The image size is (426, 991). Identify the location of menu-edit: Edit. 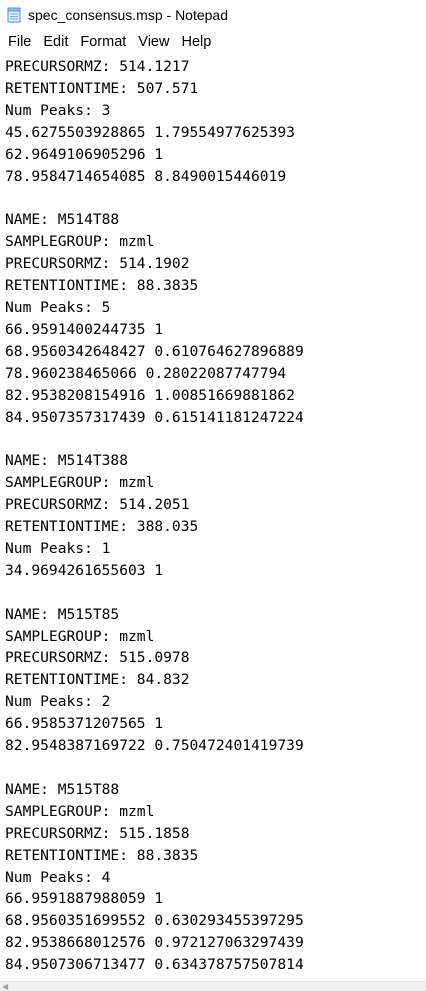
(55, 42).